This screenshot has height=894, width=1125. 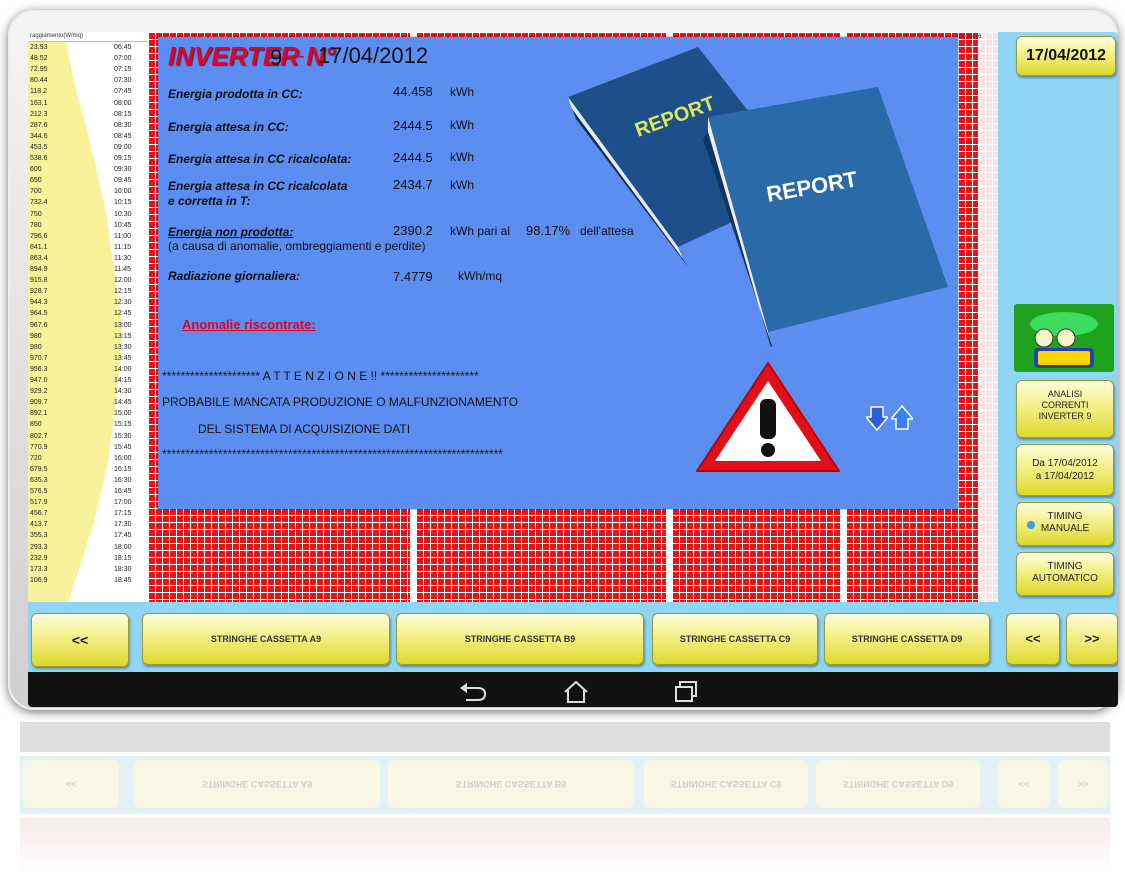 I want to click on analisi-correnti-button: ANALISI CORRENTI INVERTER 9, so click(x=1065, y=409).